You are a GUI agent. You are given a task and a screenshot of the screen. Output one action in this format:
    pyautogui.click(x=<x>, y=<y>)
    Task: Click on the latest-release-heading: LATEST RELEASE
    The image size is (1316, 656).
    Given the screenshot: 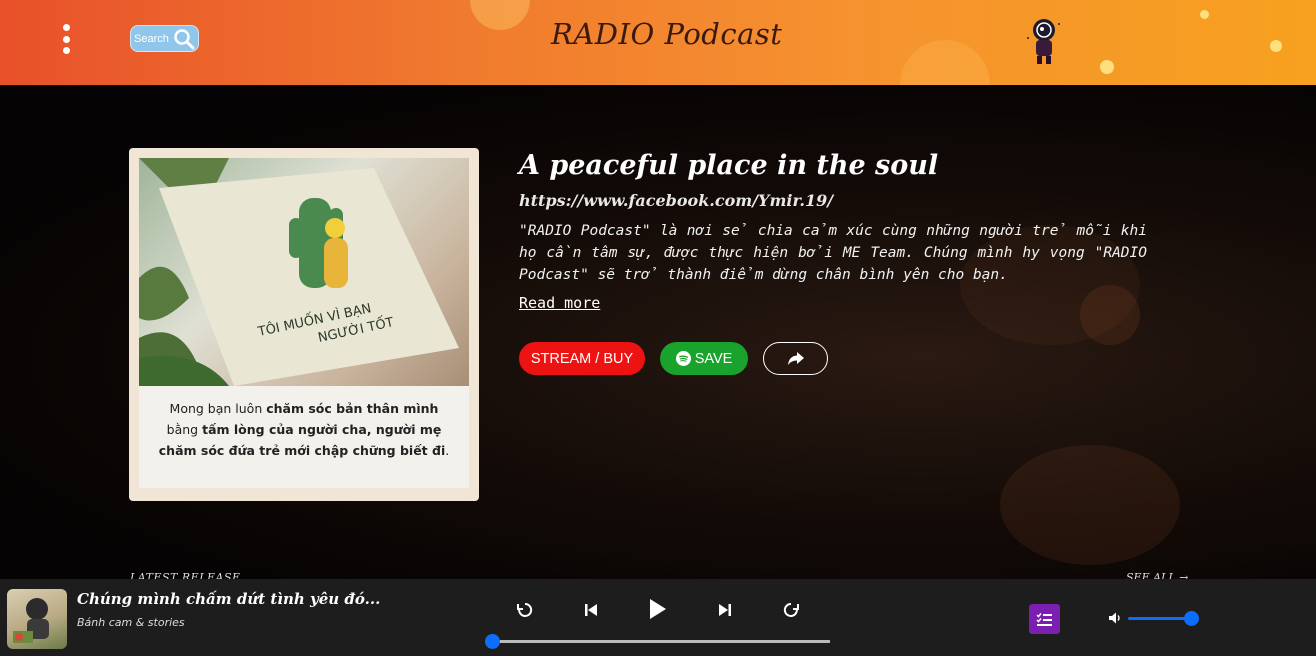 What is the action you would take?
    pyautogui.click(x=185, y=575)
    